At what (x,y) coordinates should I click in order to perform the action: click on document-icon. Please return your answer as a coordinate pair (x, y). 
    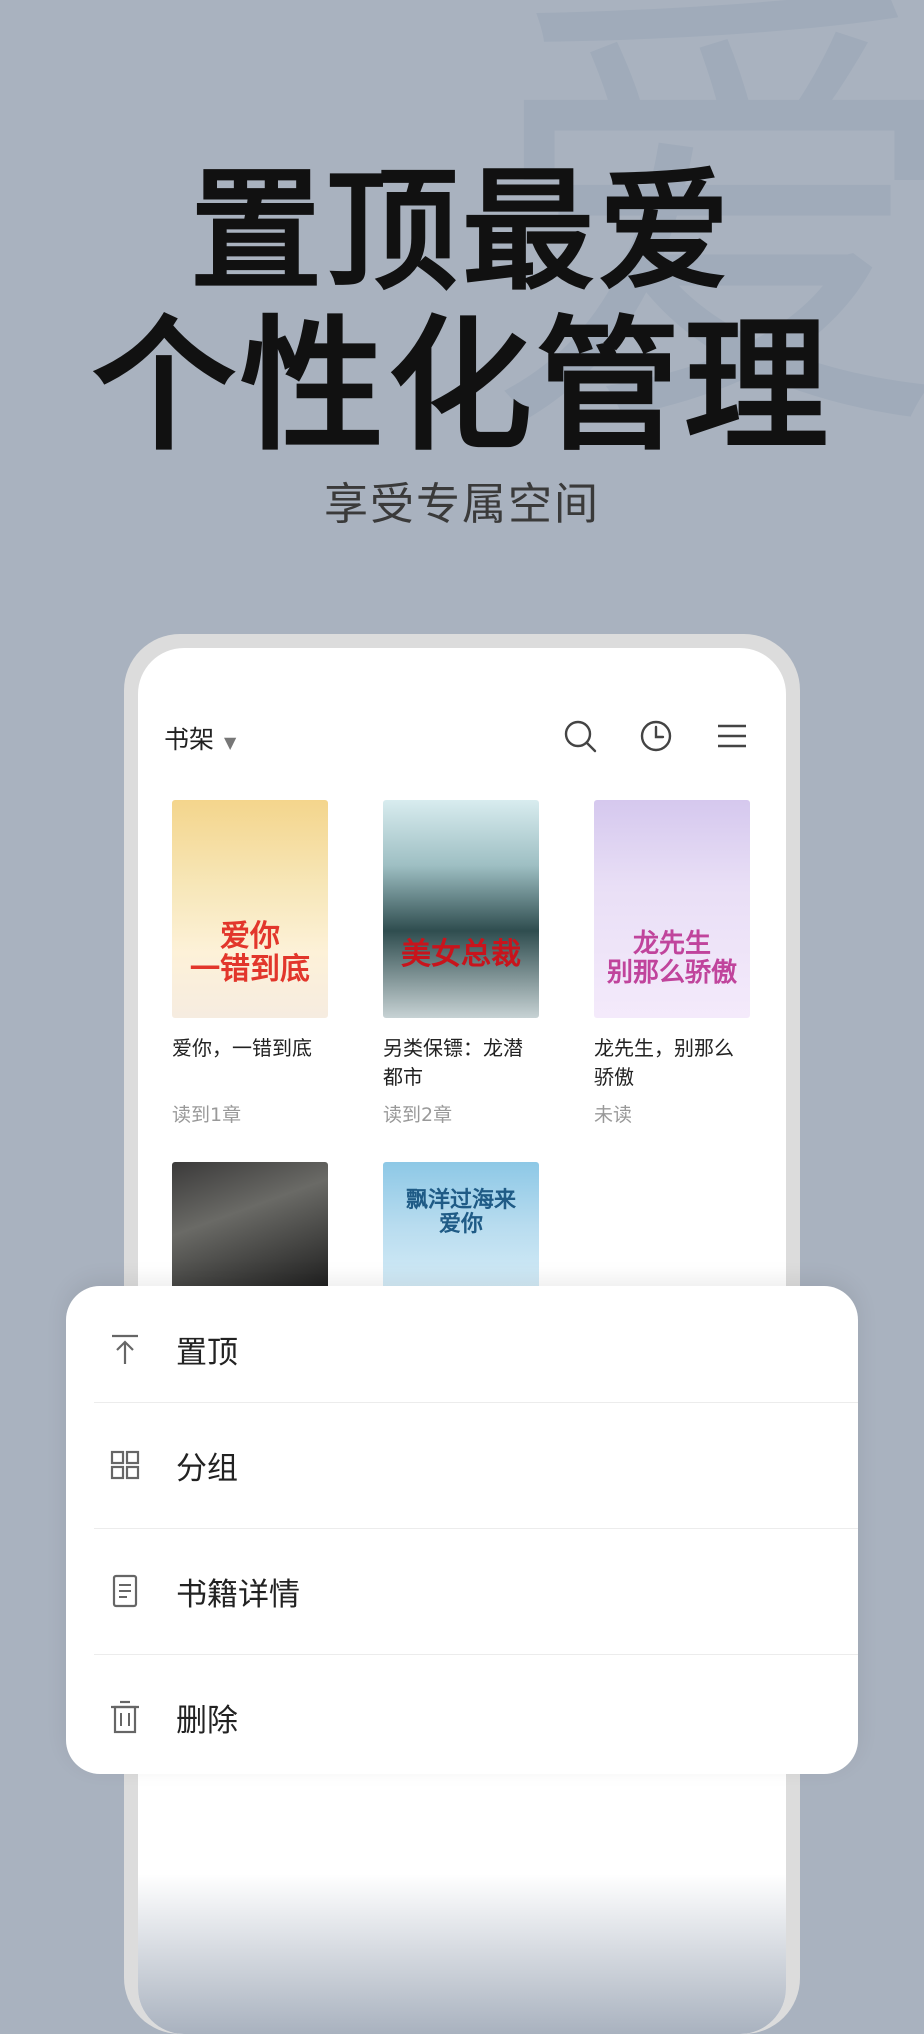
    Looking at the image, I should click on (125, 1591).